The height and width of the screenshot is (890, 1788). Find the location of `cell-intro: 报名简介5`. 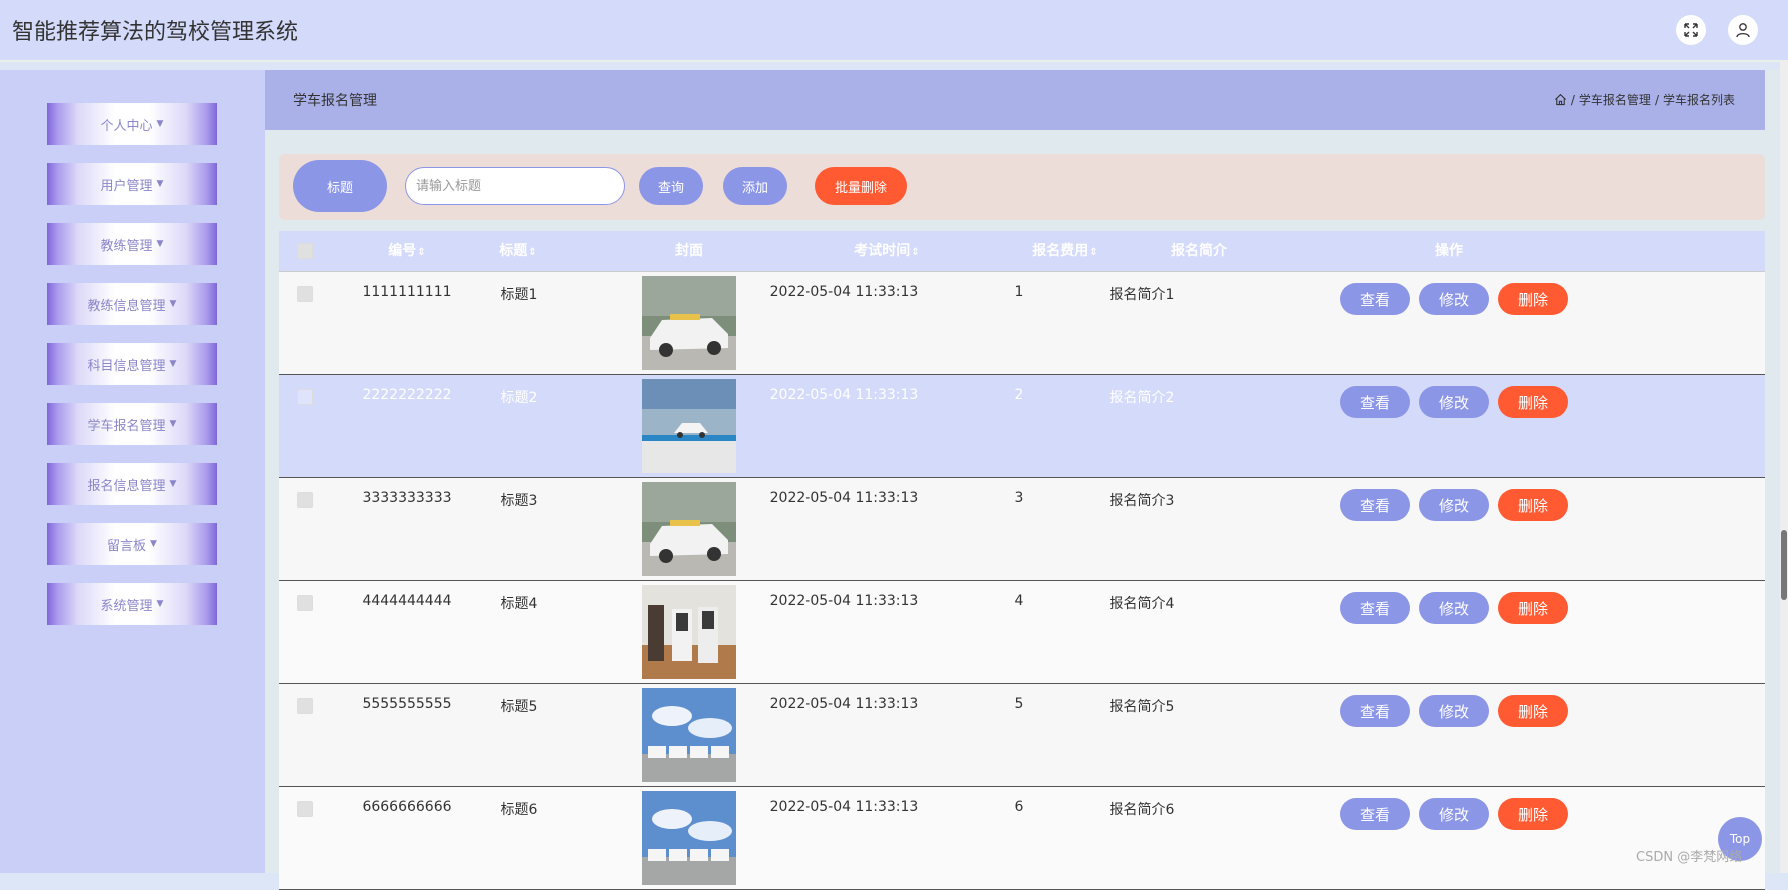

cell-intro: 报名简介5 is located at coordinates (1142, 707).